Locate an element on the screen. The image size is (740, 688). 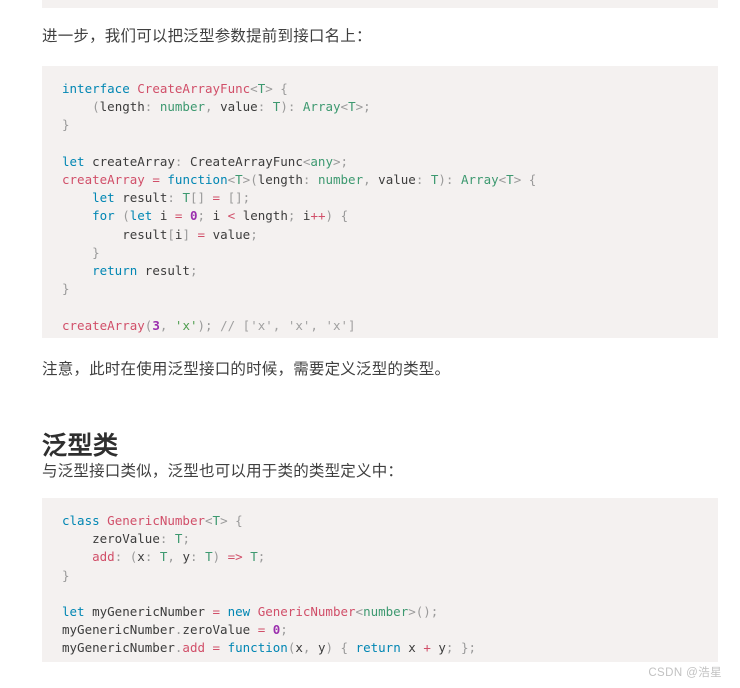
code-block-above-fold is located at coordinates (380, 4).